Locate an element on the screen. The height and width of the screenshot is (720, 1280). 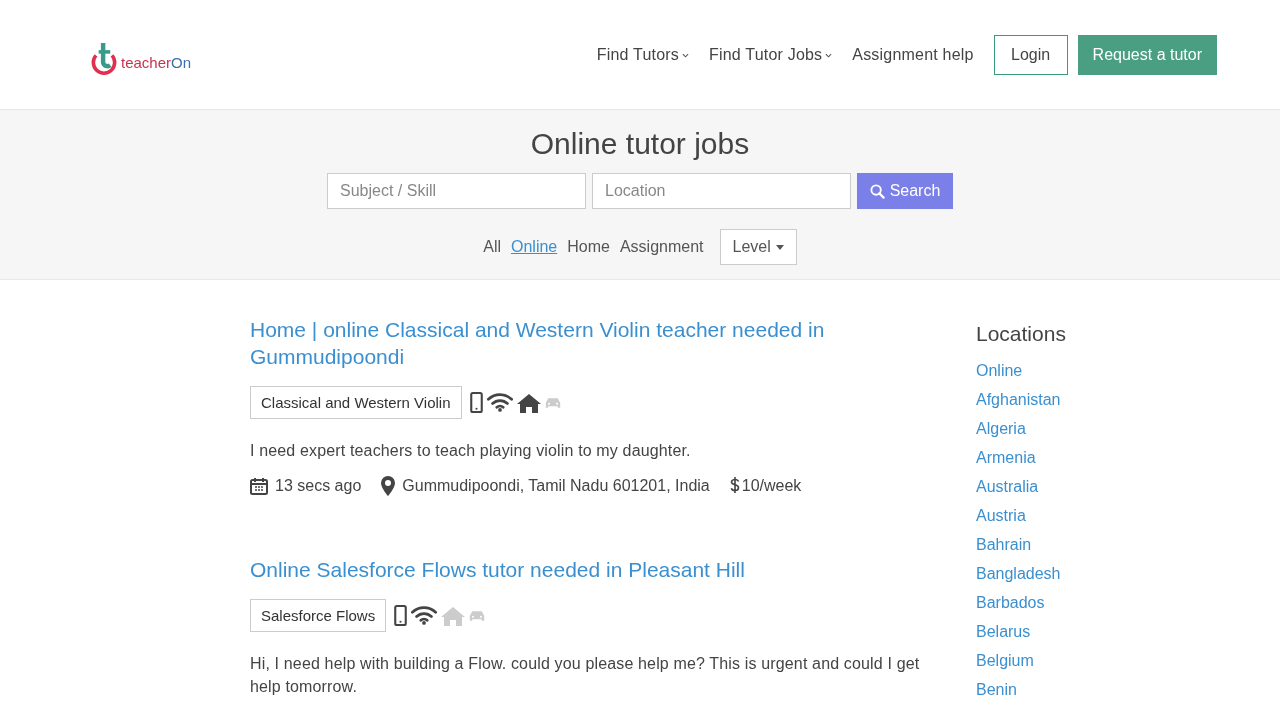
page-title: Online tutor jobs is located at coordinates (640, 144).